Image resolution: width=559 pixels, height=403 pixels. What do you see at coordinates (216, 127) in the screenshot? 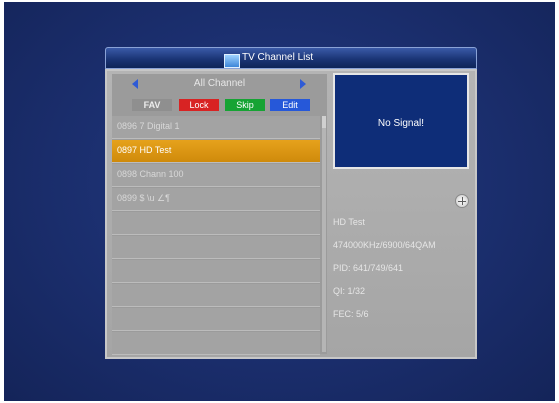
I see `channel-row: 0896 7 Digital 1` at bounding box center [216, 127].